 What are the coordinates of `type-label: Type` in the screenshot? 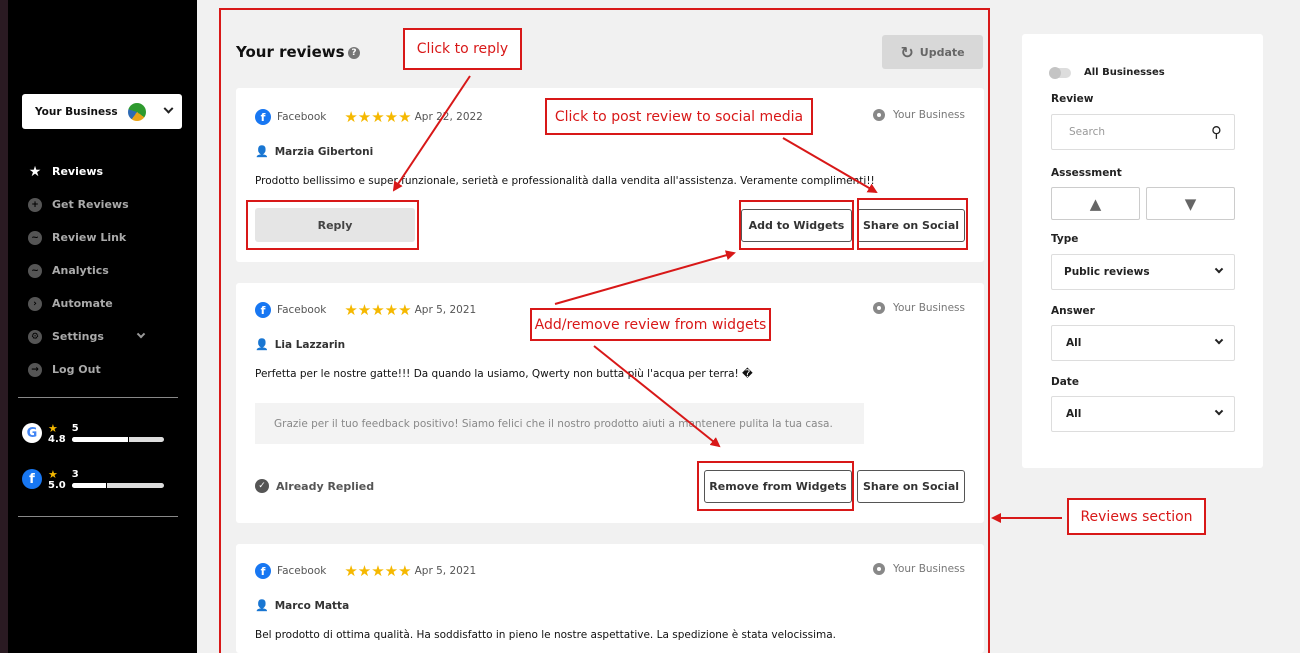 It's located at (1065, 239).